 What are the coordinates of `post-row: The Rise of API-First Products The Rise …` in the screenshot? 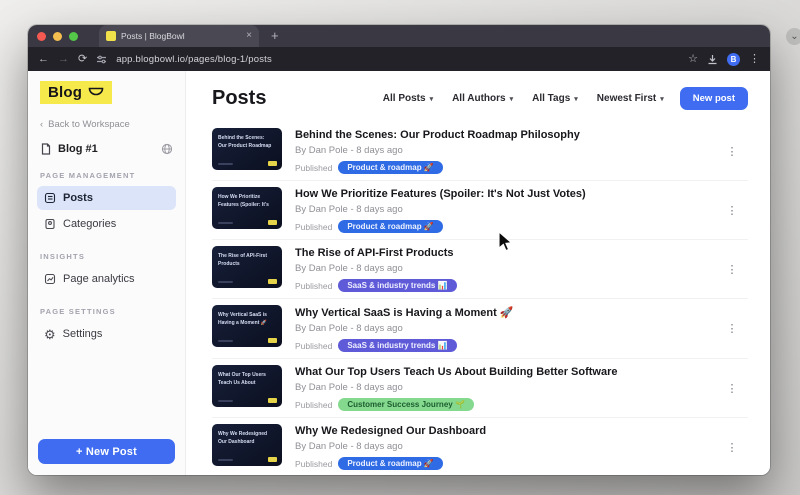 It's located at (480, 269).